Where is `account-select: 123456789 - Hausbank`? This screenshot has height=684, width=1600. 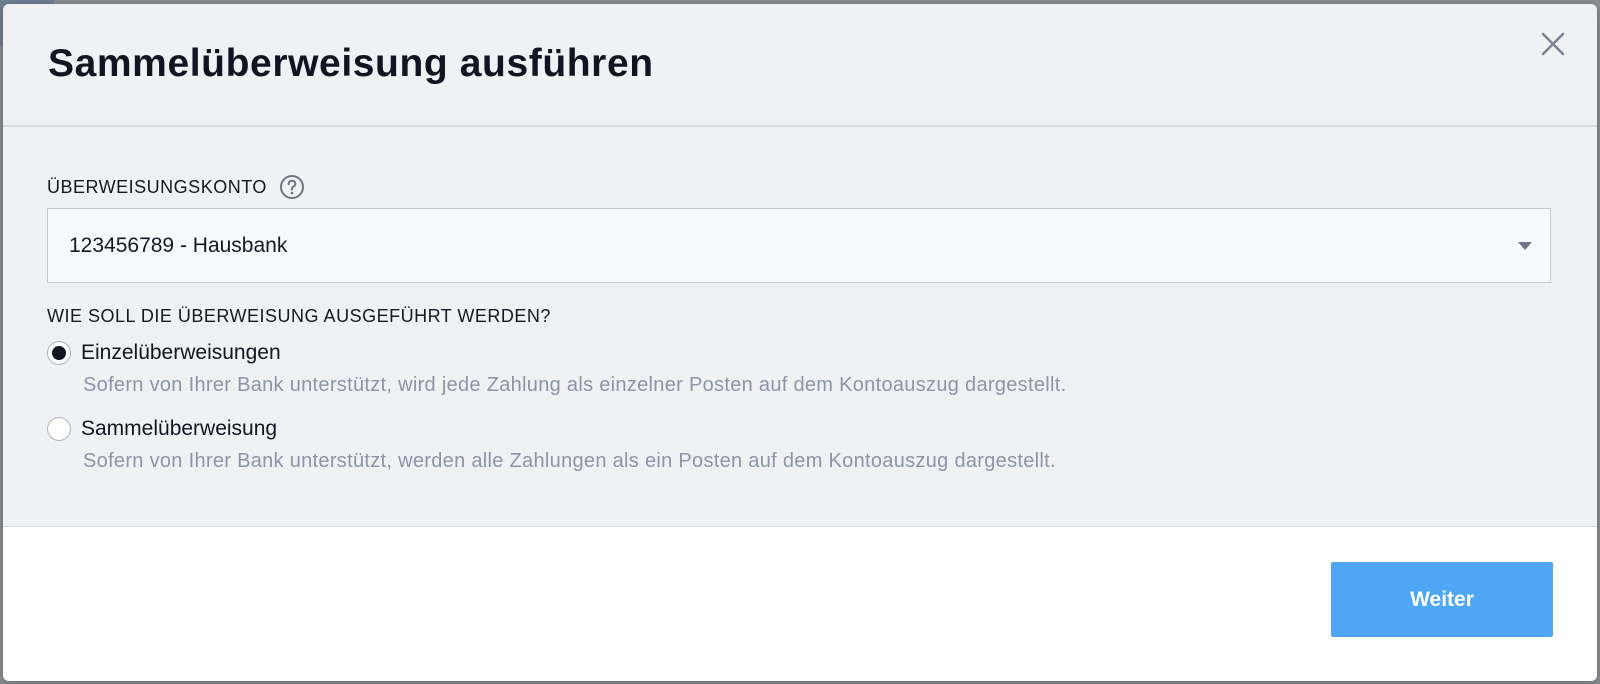
account-select: 123456789 - Hausbank is located at coordinates (799, 245).